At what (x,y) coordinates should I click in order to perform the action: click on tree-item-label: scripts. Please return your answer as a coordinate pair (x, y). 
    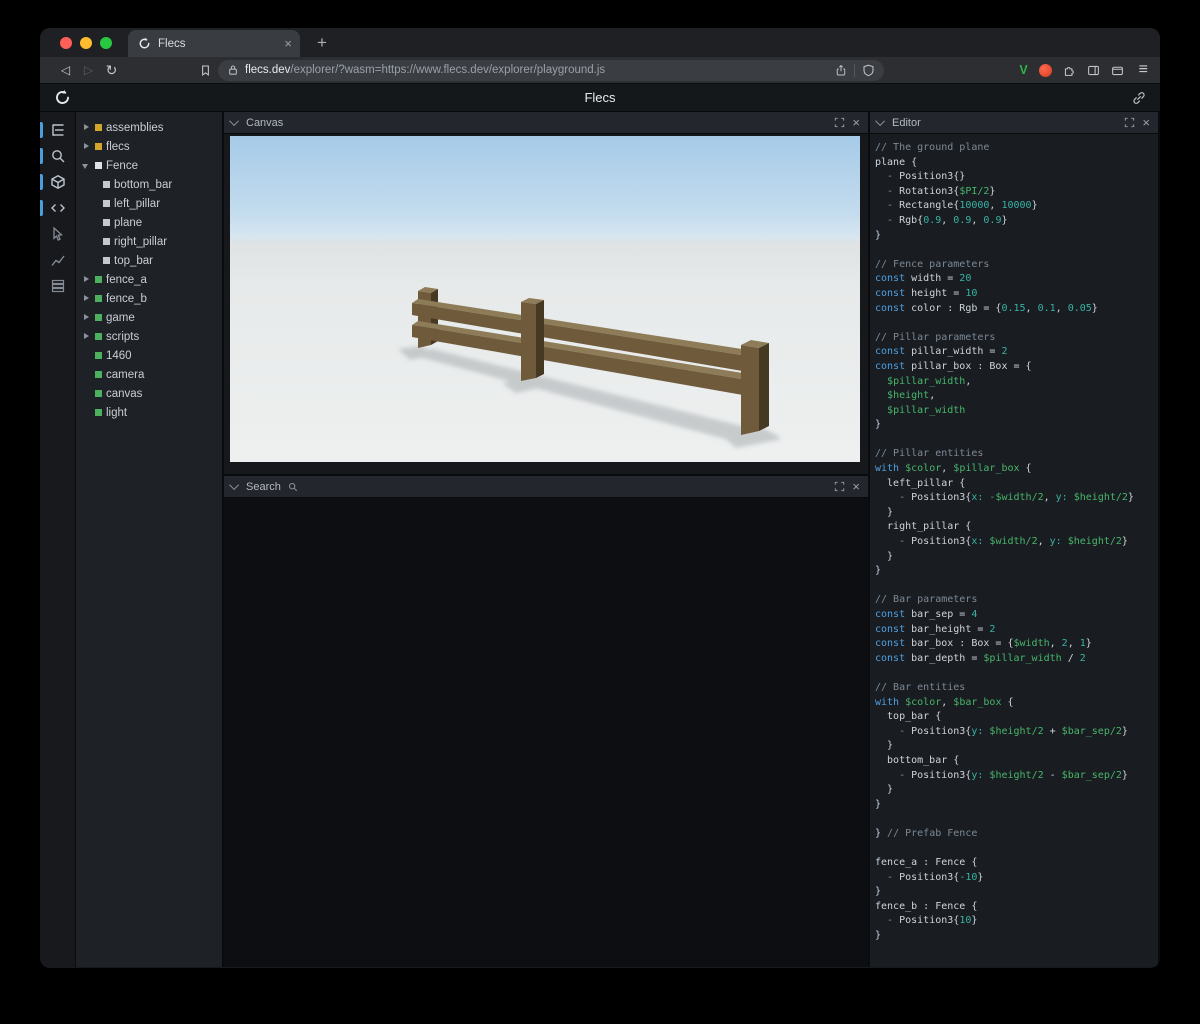
    Looking at the image, I should click on (123, 336).